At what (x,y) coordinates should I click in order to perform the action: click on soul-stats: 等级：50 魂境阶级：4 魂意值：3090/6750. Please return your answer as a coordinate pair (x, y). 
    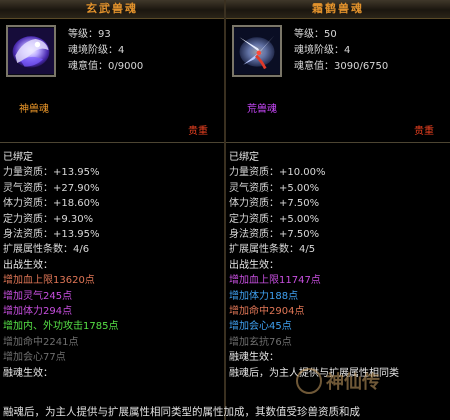
    Looking at the image, I should click on (341, 51).